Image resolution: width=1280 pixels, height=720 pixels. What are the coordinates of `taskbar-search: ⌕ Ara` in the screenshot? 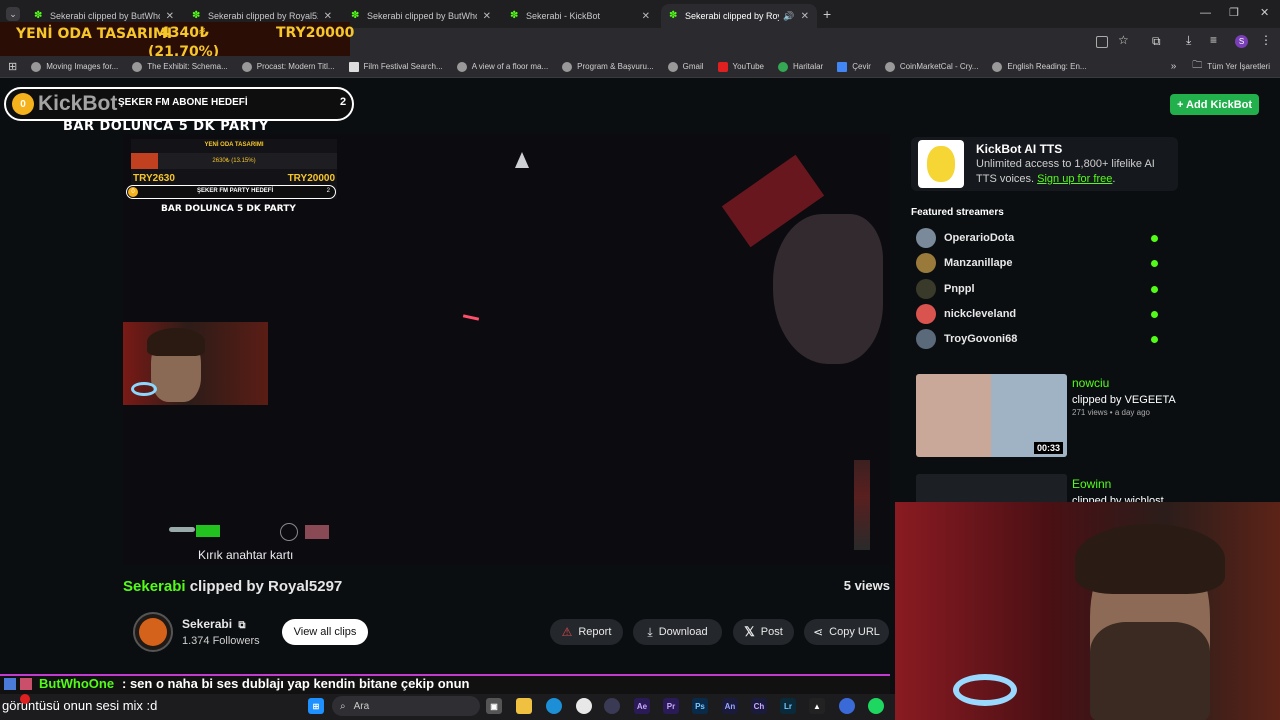 It's located at (406, 706).